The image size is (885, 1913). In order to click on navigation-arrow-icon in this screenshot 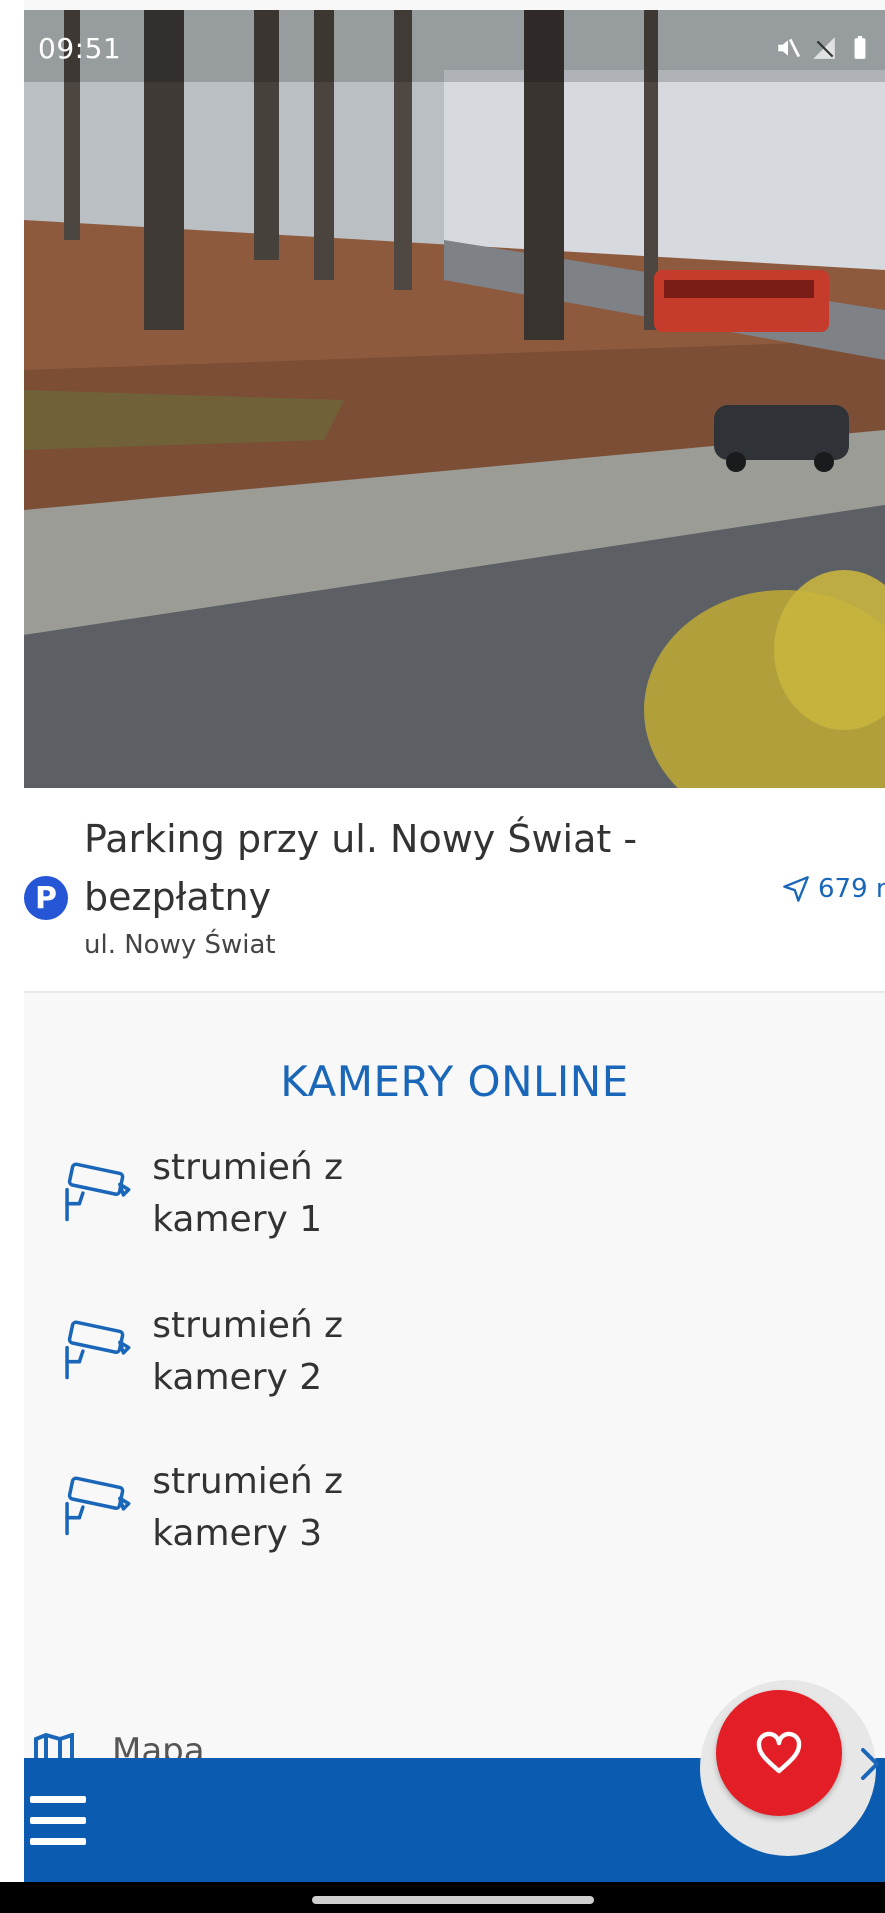, I will do `click(796, 889)`.